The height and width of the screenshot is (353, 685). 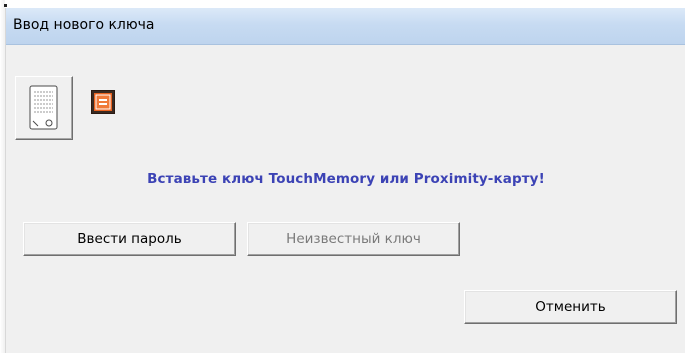 What do you see at coordinates (345, 26) in the screenshot?
I see `dialog-titlebar: Ввод нового ключа` at bounding box center [345, 26].